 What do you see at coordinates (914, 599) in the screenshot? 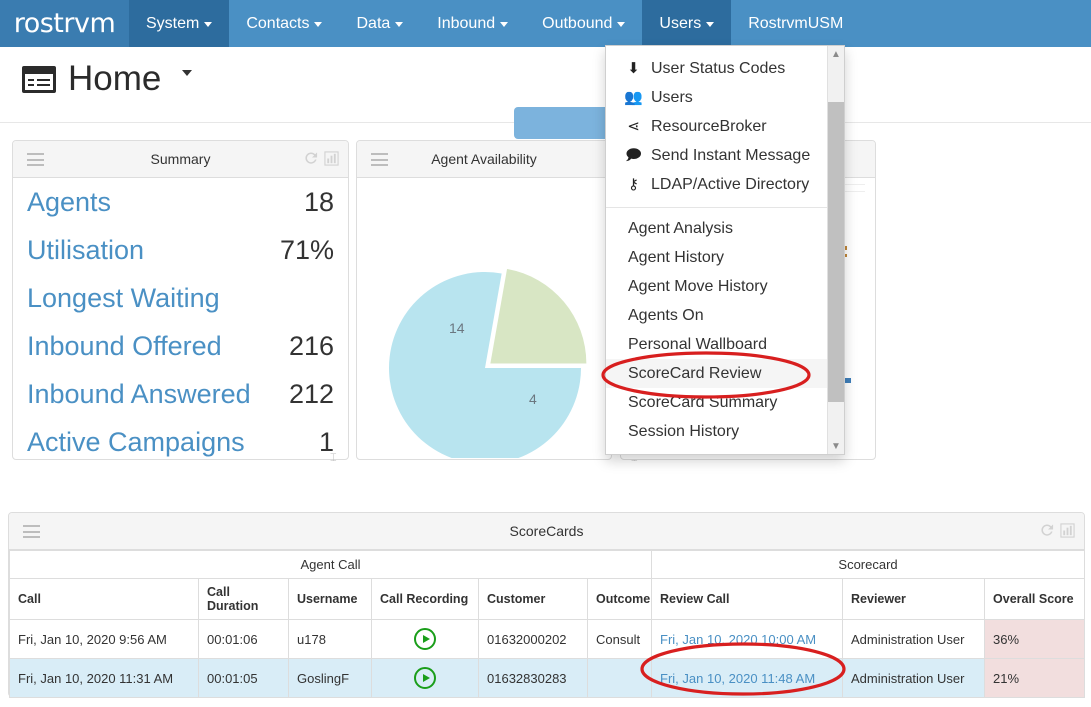
I see `scorecards-column-header: Reviewer` at bounding box center [914, 599].